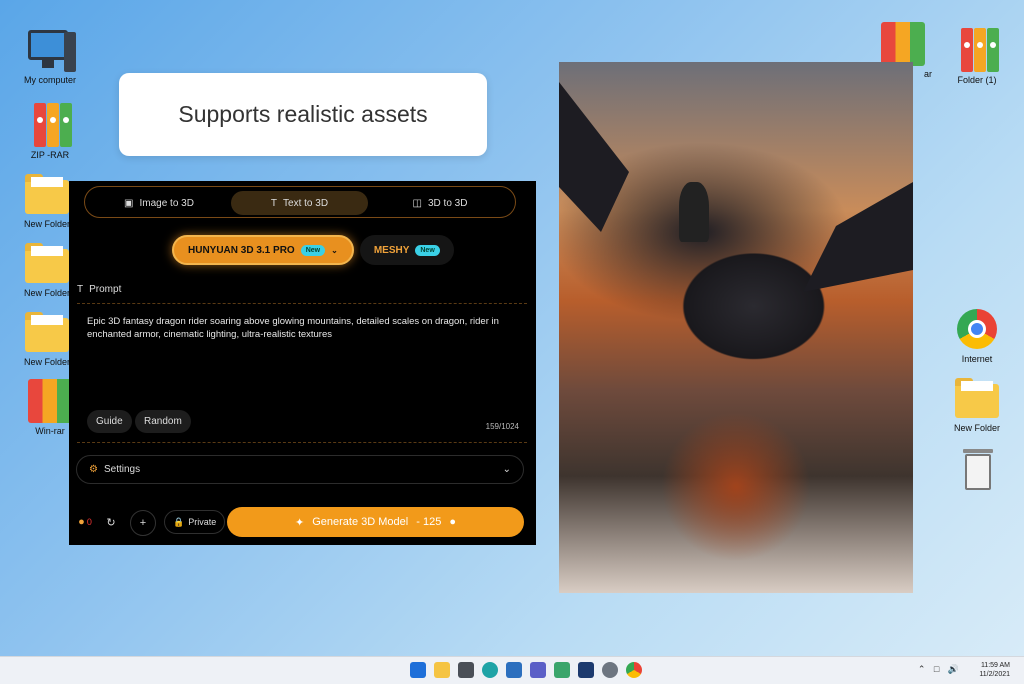  What do you see at coordinates (159, 203) in the screenshot?
I see `tab-image-to-3d: ▣ Image to 3D` at bounding box center [159, 203].